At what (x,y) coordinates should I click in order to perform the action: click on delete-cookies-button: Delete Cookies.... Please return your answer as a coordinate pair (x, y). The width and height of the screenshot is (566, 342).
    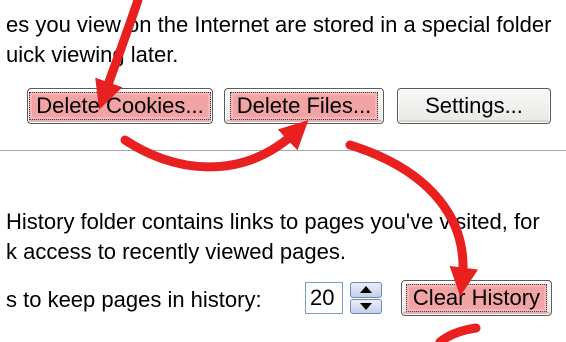
    Looking at the image, I should click on (120, 106).